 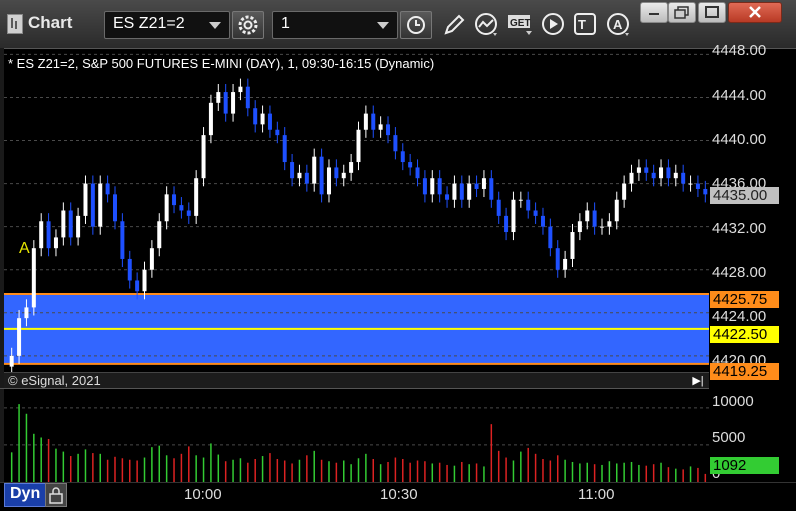 What do you see at coordinates (739, 272) in the screenshot?
I see `price-axis-label: 4428.00` at bounding box center [739, 272].